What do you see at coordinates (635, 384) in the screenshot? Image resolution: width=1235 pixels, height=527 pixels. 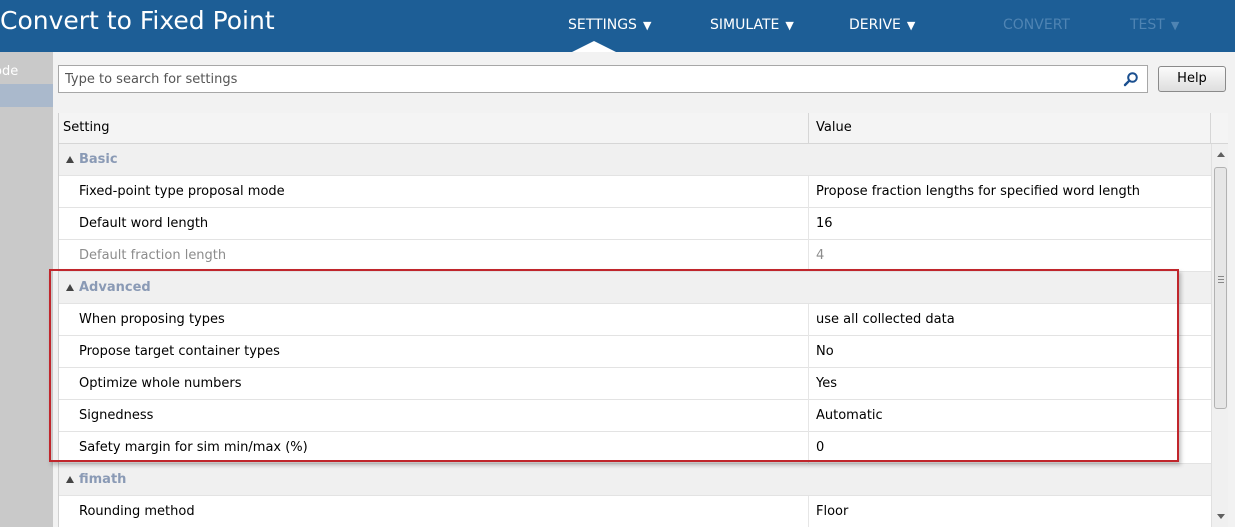 I see `table-row: Optimize whole numbers Yes` at bounding box center [635, 384].